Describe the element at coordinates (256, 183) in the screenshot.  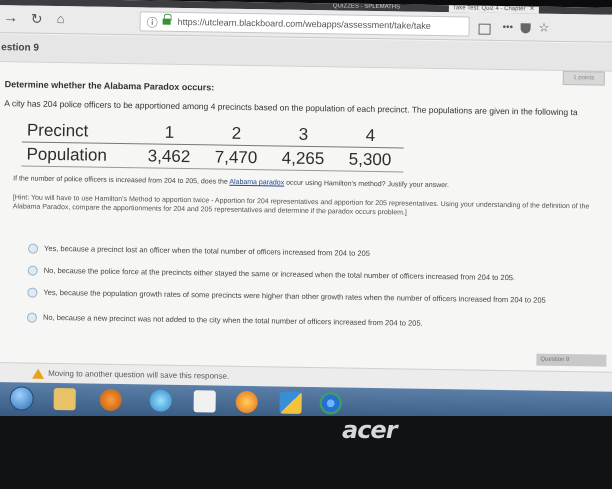
I see `alabama-paradox-link: Alabama paradox` at that location.